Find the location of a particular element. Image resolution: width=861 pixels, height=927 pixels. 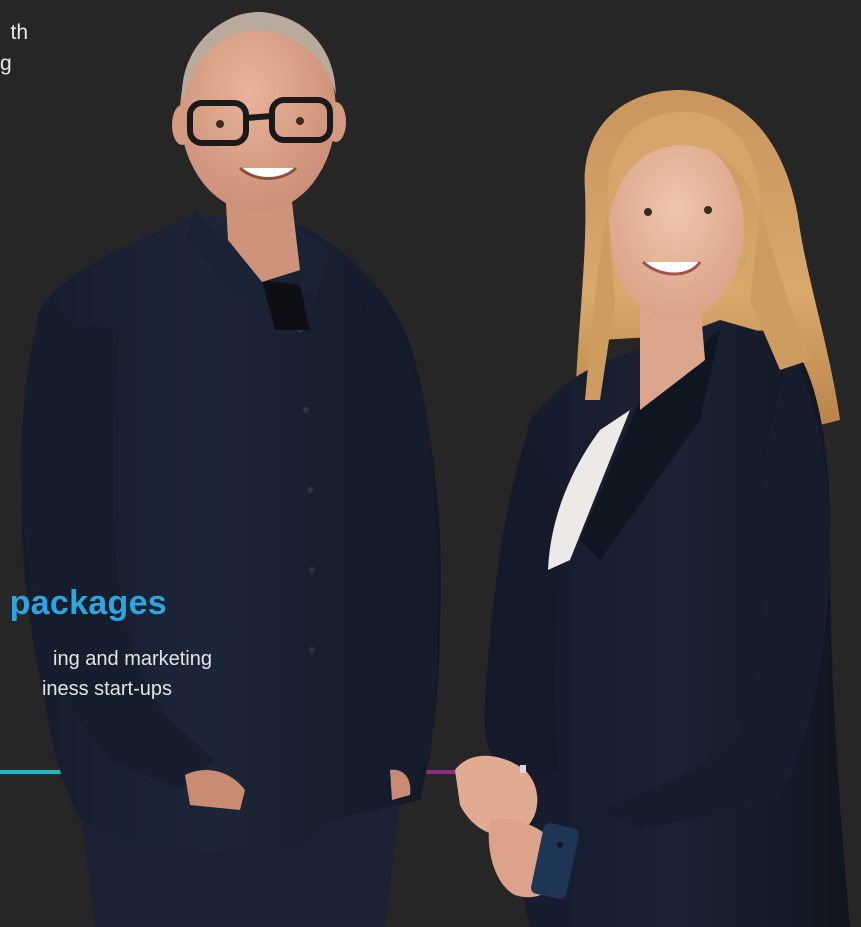

packages-heading: packages is located at coordinates (87, 604).